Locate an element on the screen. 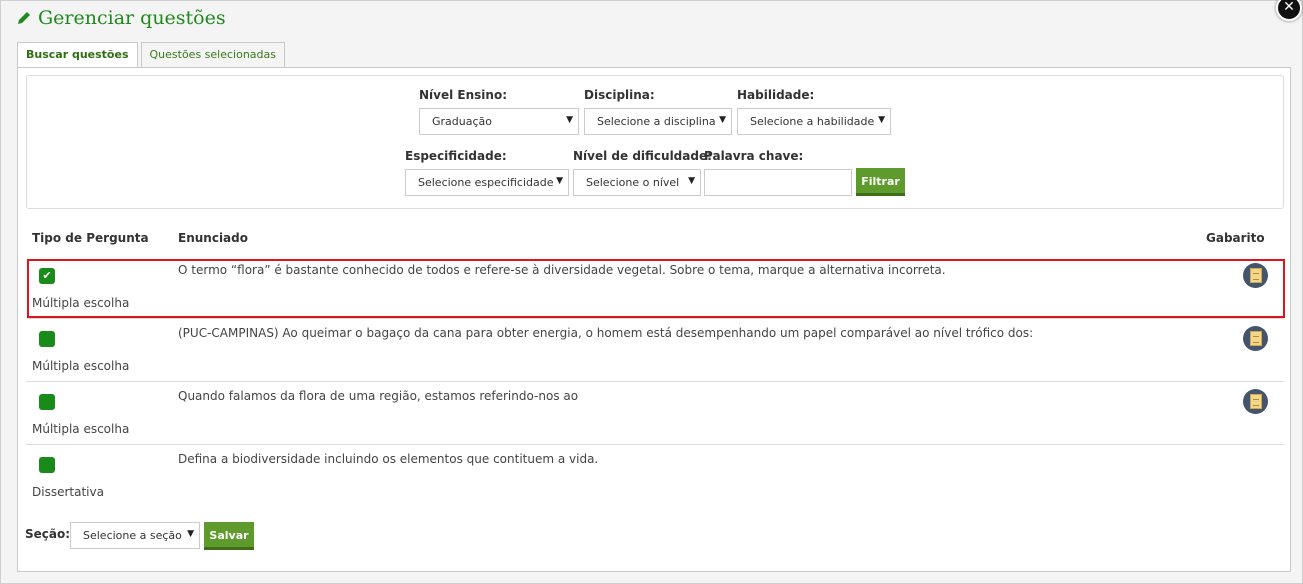  filtrar-button: Filtrar is located at coordinates (880, 182).